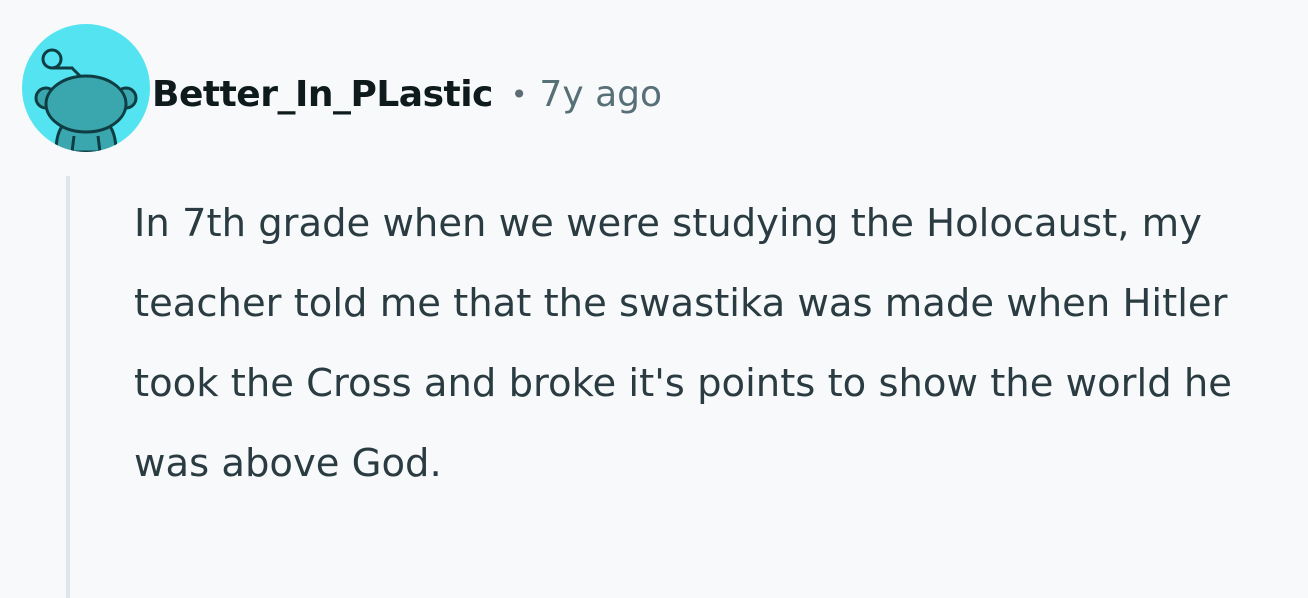 The height and width of the screenshot is (598, 1308). Describe the element at coordinates (86, 100) in the screenshot. I see `snoo-avatar-icon` at that location.